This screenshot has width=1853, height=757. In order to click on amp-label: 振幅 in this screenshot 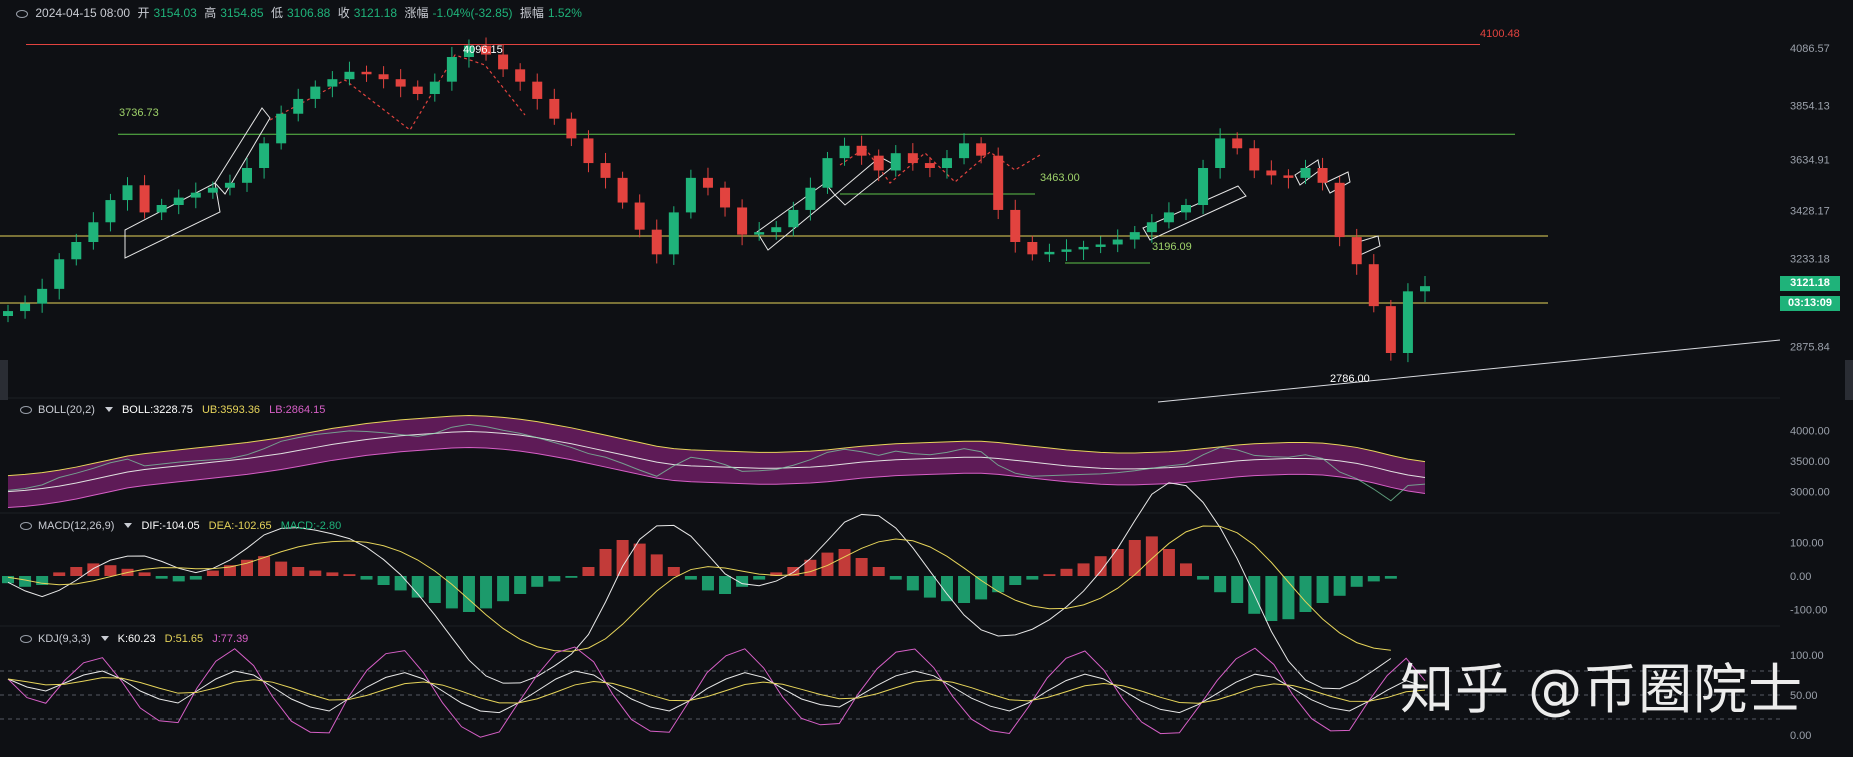, I will do `click(531, 13)`.